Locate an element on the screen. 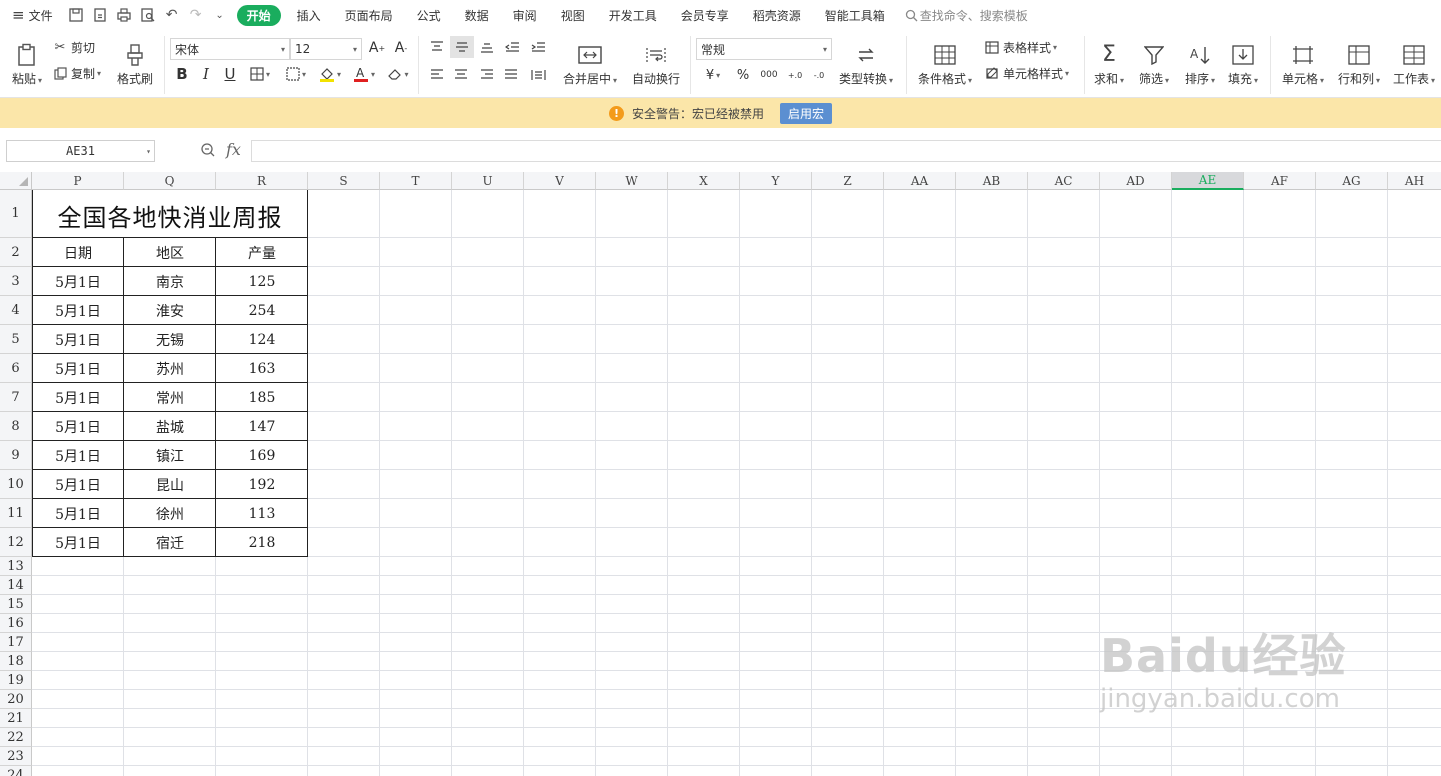 This screenshot has width=1441, height=776. align-top-icon is located at coordinates (437, 47).